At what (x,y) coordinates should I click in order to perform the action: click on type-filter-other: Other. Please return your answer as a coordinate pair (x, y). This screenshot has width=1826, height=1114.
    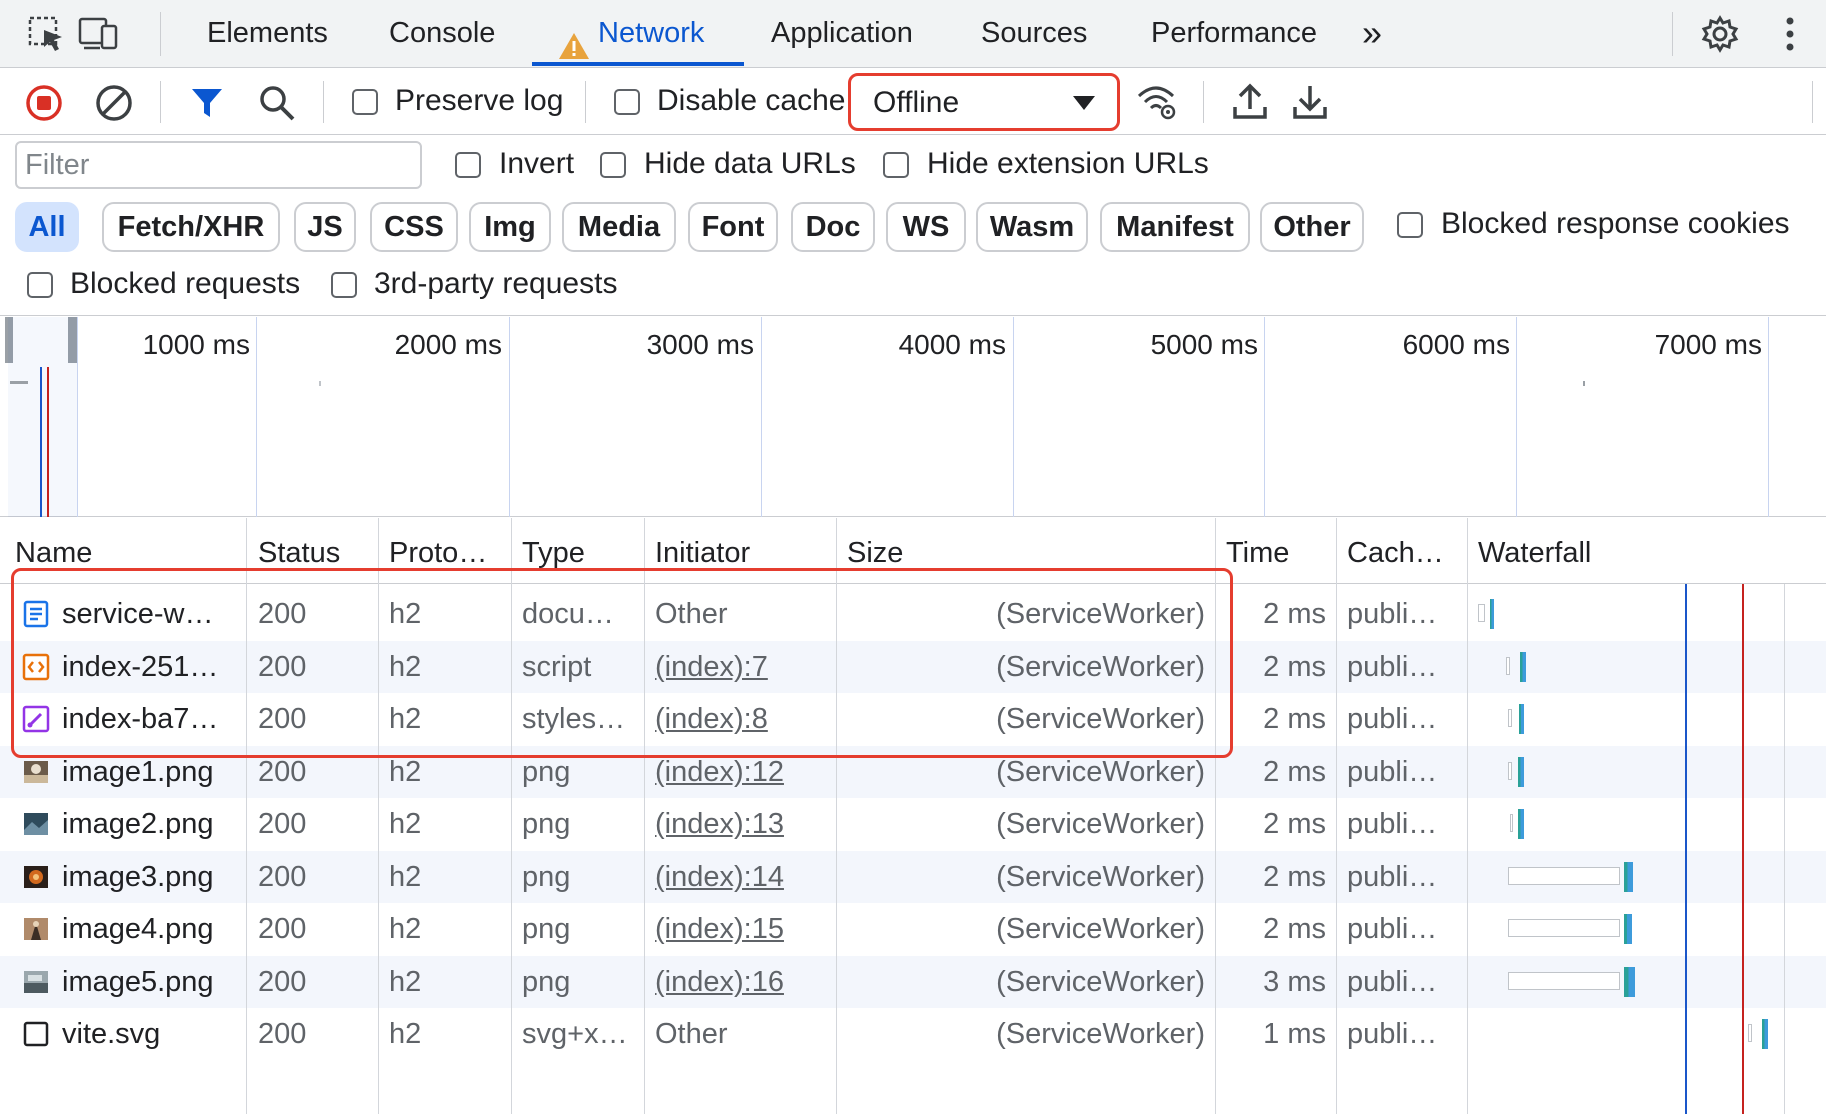
    Looking at the image, I should click on (1312, 227).